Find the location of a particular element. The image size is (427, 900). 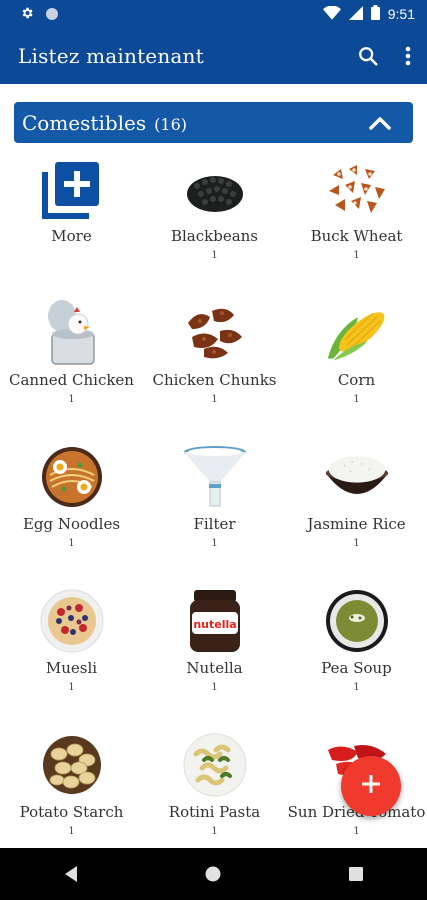

system-nav-bar is located at coordinates (213, 874).